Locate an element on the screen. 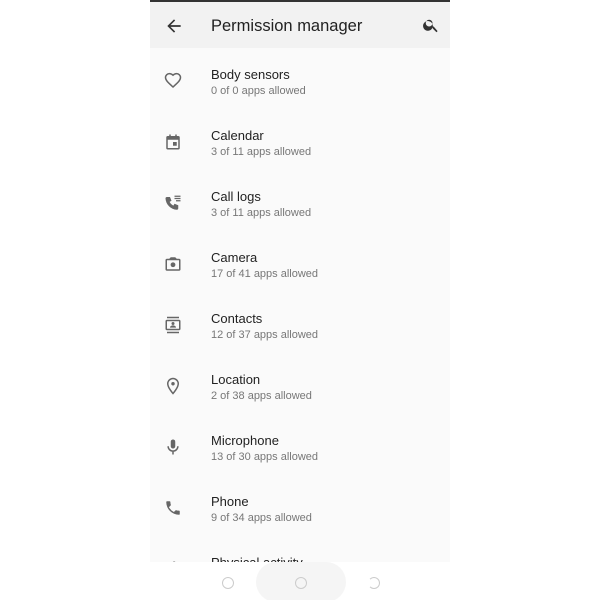  nav-home-button is located at coordinates (301, 583).